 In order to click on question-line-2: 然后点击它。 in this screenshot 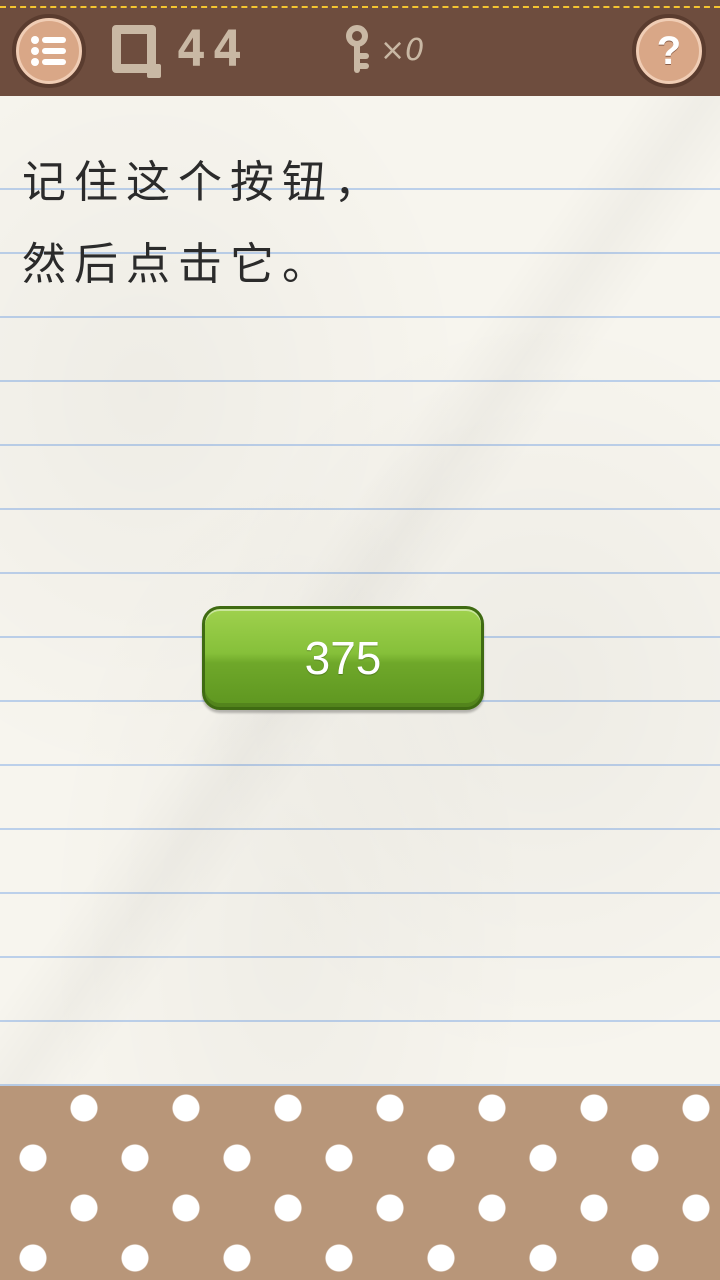, I will do `click(178, 264)`.